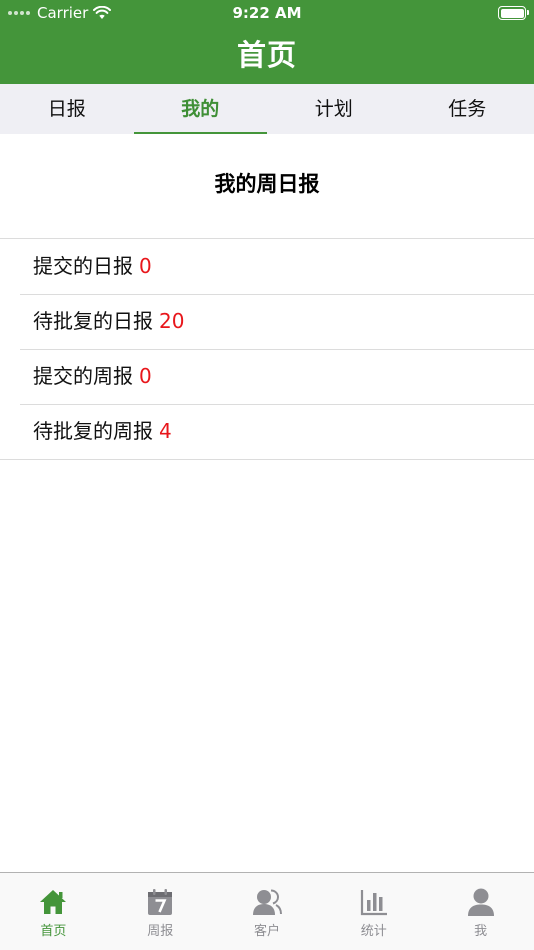 This screenshot has height=950, width=534. What do you see at coordinates (481, 931) in the screenshot?
I see `tabbar-label: 我` at bounding box center [481, 931].